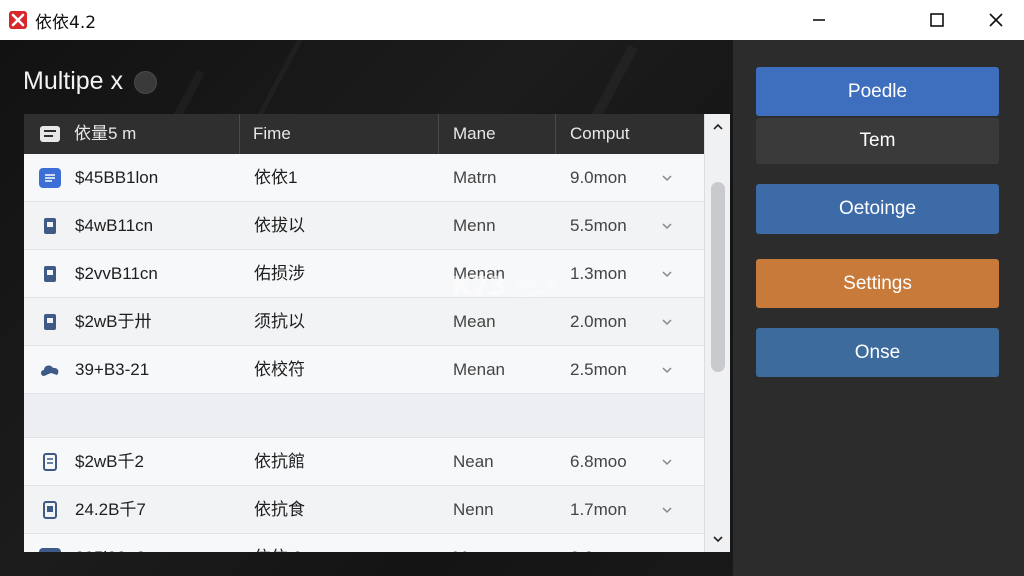 The height and width of the screenshot is (576, 1024). I want to click on row-comput: 2.5mon, so click(598, 369).